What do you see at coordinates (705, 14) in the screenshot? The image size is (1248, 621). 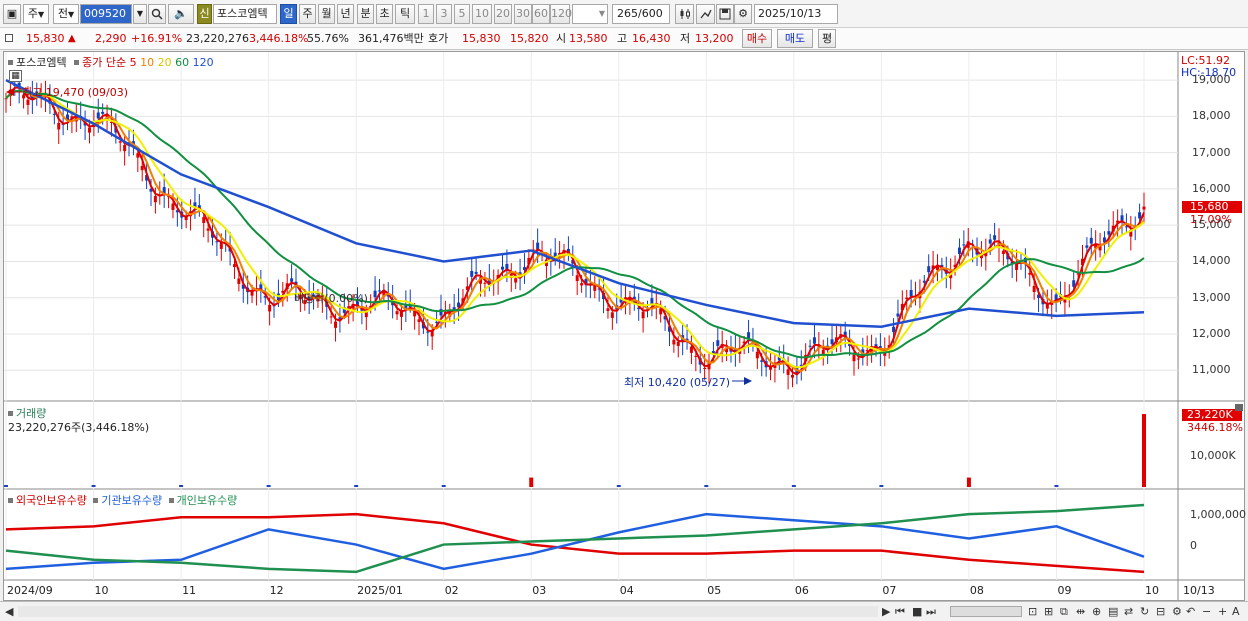 I see `draw-tool-icon` at bounding box center [705, 14].